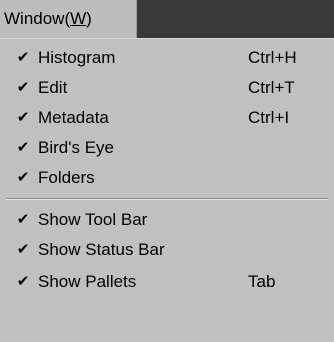 This screenshot has width=334, height=342. I want to click on menu-item-label: Show Status Bar, so click(101, 249).